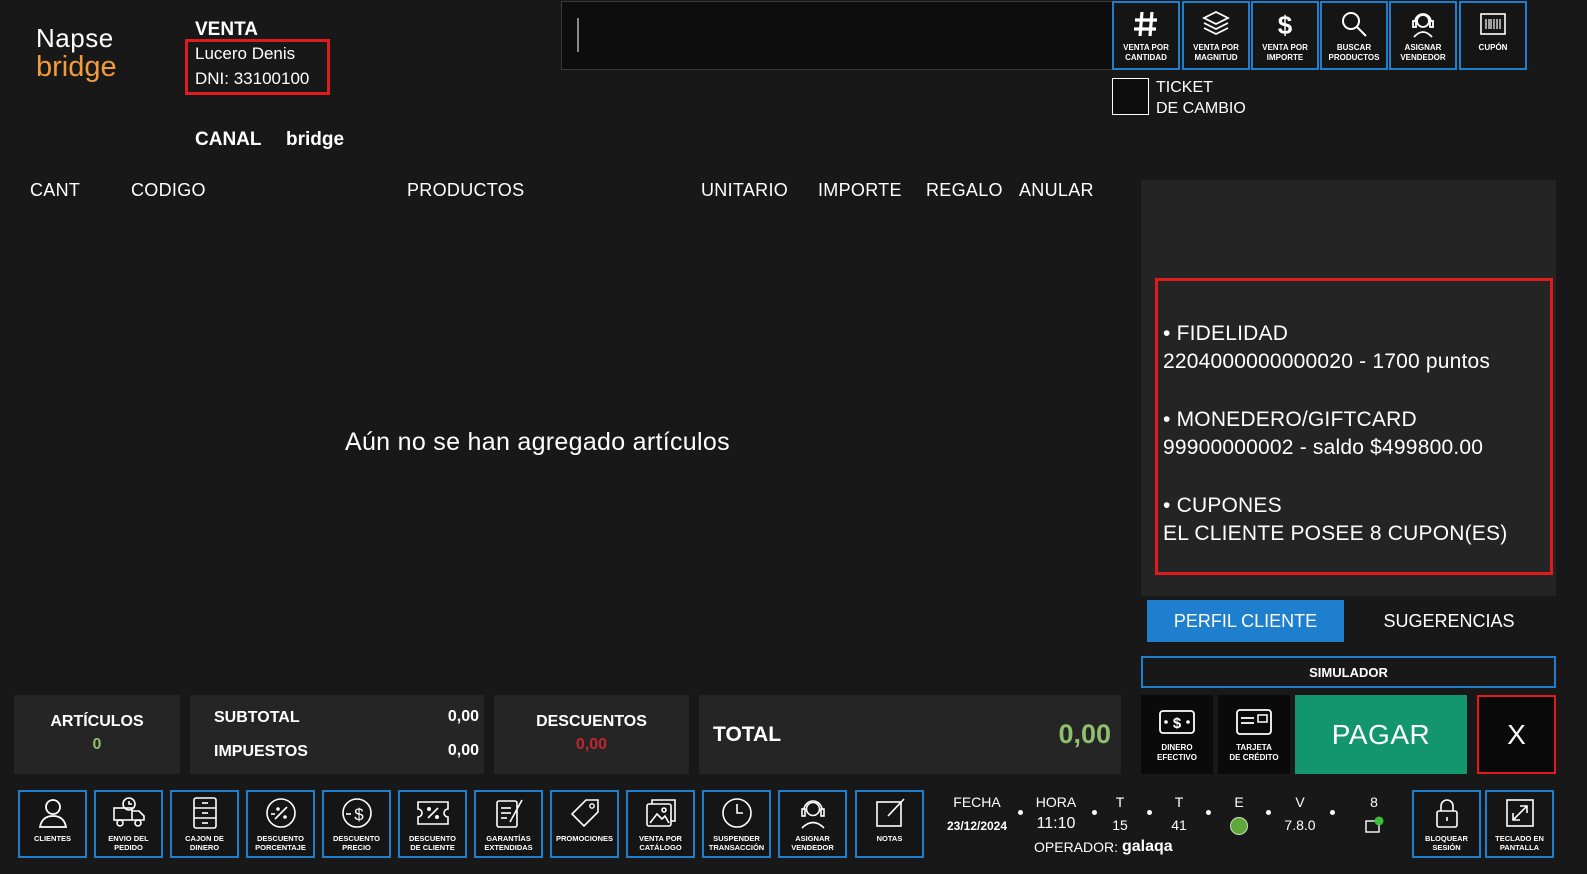  What do you see at coordinates (1449, 621) in the screenshot?
I see `tab-sugerencias: SUGERENCIAS` at bounding box center [1449, 621].